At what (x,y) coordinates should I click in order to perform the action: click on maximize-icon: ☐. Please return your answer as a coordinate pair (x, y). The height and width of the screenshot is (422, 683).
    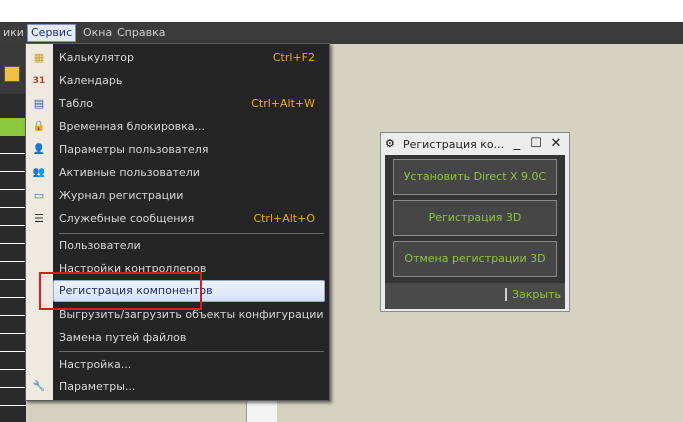
    Looking at the image, I should click on (536, 144).